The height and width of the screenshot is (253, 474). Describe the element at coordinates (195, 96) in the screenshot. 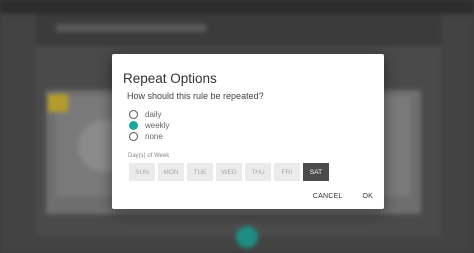

I see `dialog-question: How should this rule be repeated?` at that location.